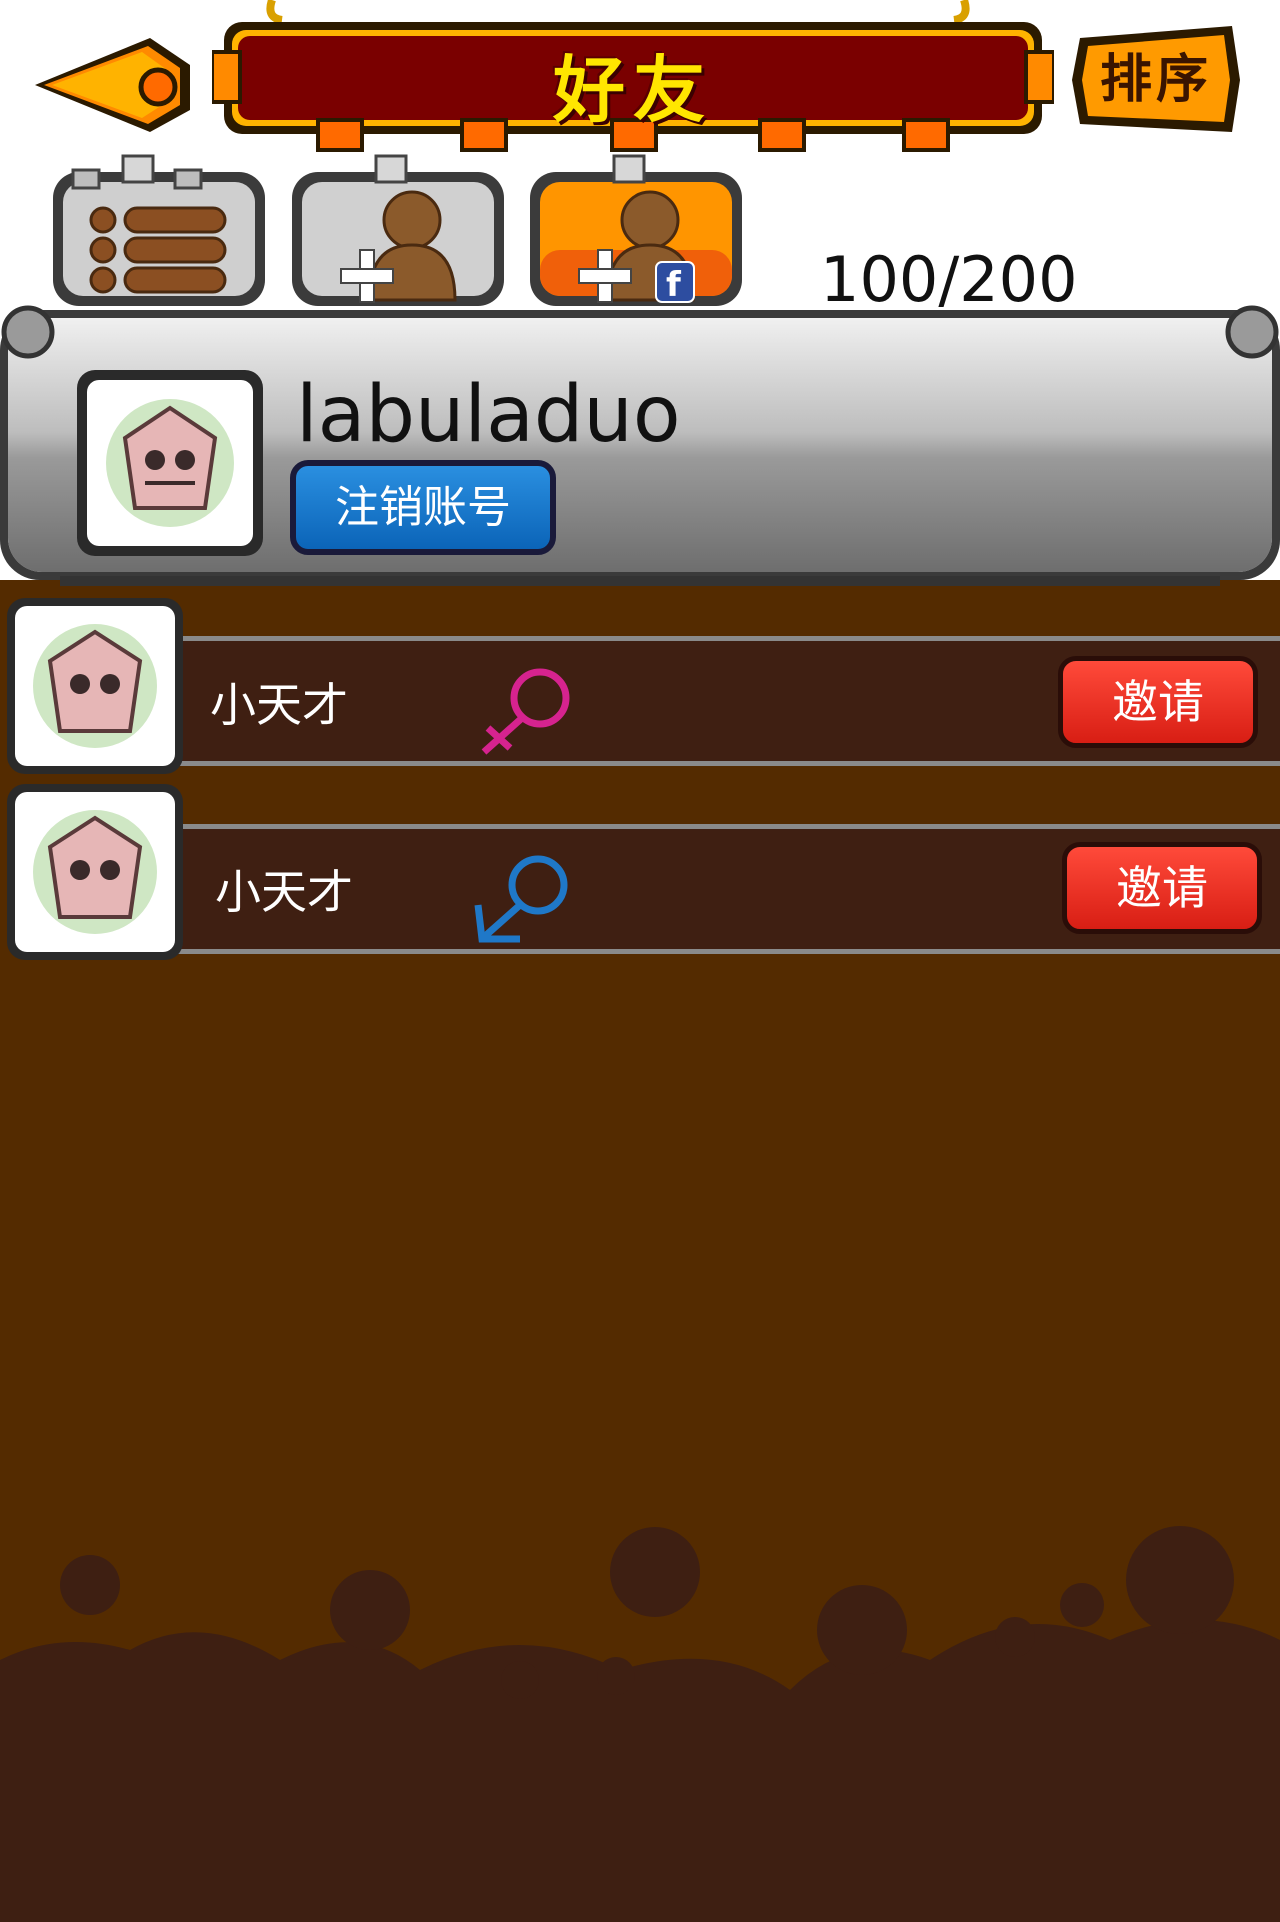 The width and height of the screenshot is (1280, 1922). Describe the element at coordinates (637, 235) in the screenshot. I see `tab-facebook-friends: f` at that location.